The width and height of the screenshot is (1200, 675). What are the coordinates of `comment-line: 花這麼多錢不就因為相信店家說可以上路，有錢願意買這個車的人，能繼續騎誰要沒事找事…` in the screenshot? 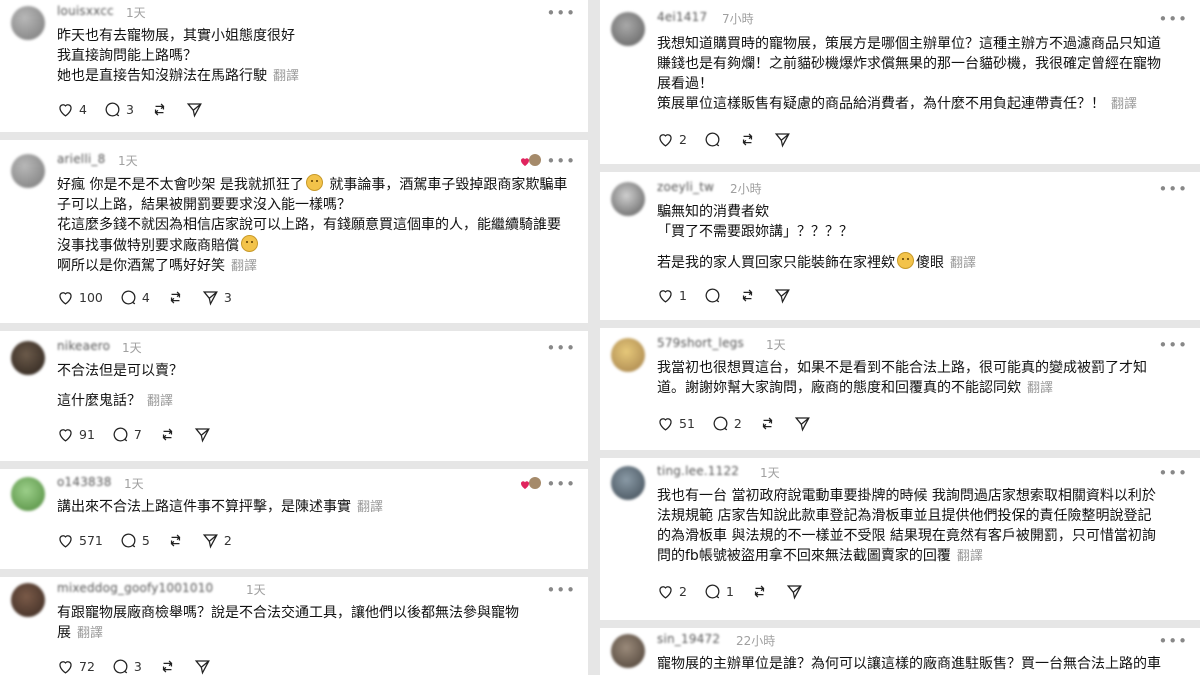 It's located at (309, 235).